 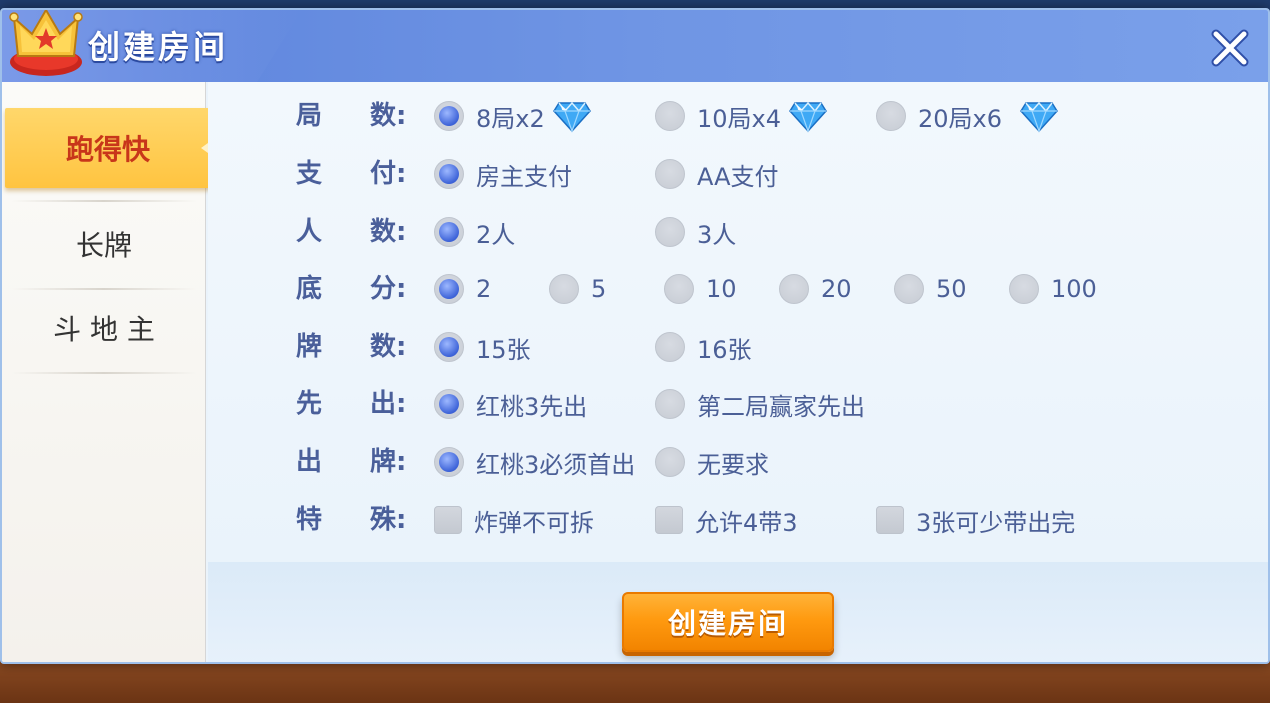 I want to click on sidebar-item-label: 长牌, so click(x=103, y=245).